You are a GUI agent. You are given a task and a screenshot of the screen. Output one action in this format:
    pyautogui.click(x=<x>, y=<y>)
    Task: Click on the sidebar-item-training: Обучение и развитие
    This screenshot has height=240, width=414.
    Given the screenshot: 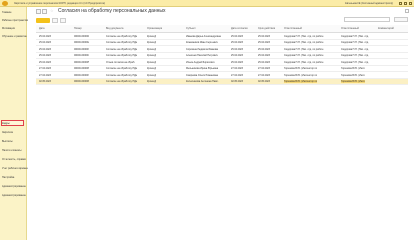 What is the action you would take?
    pyautogui.click(x=14, y=36)
    